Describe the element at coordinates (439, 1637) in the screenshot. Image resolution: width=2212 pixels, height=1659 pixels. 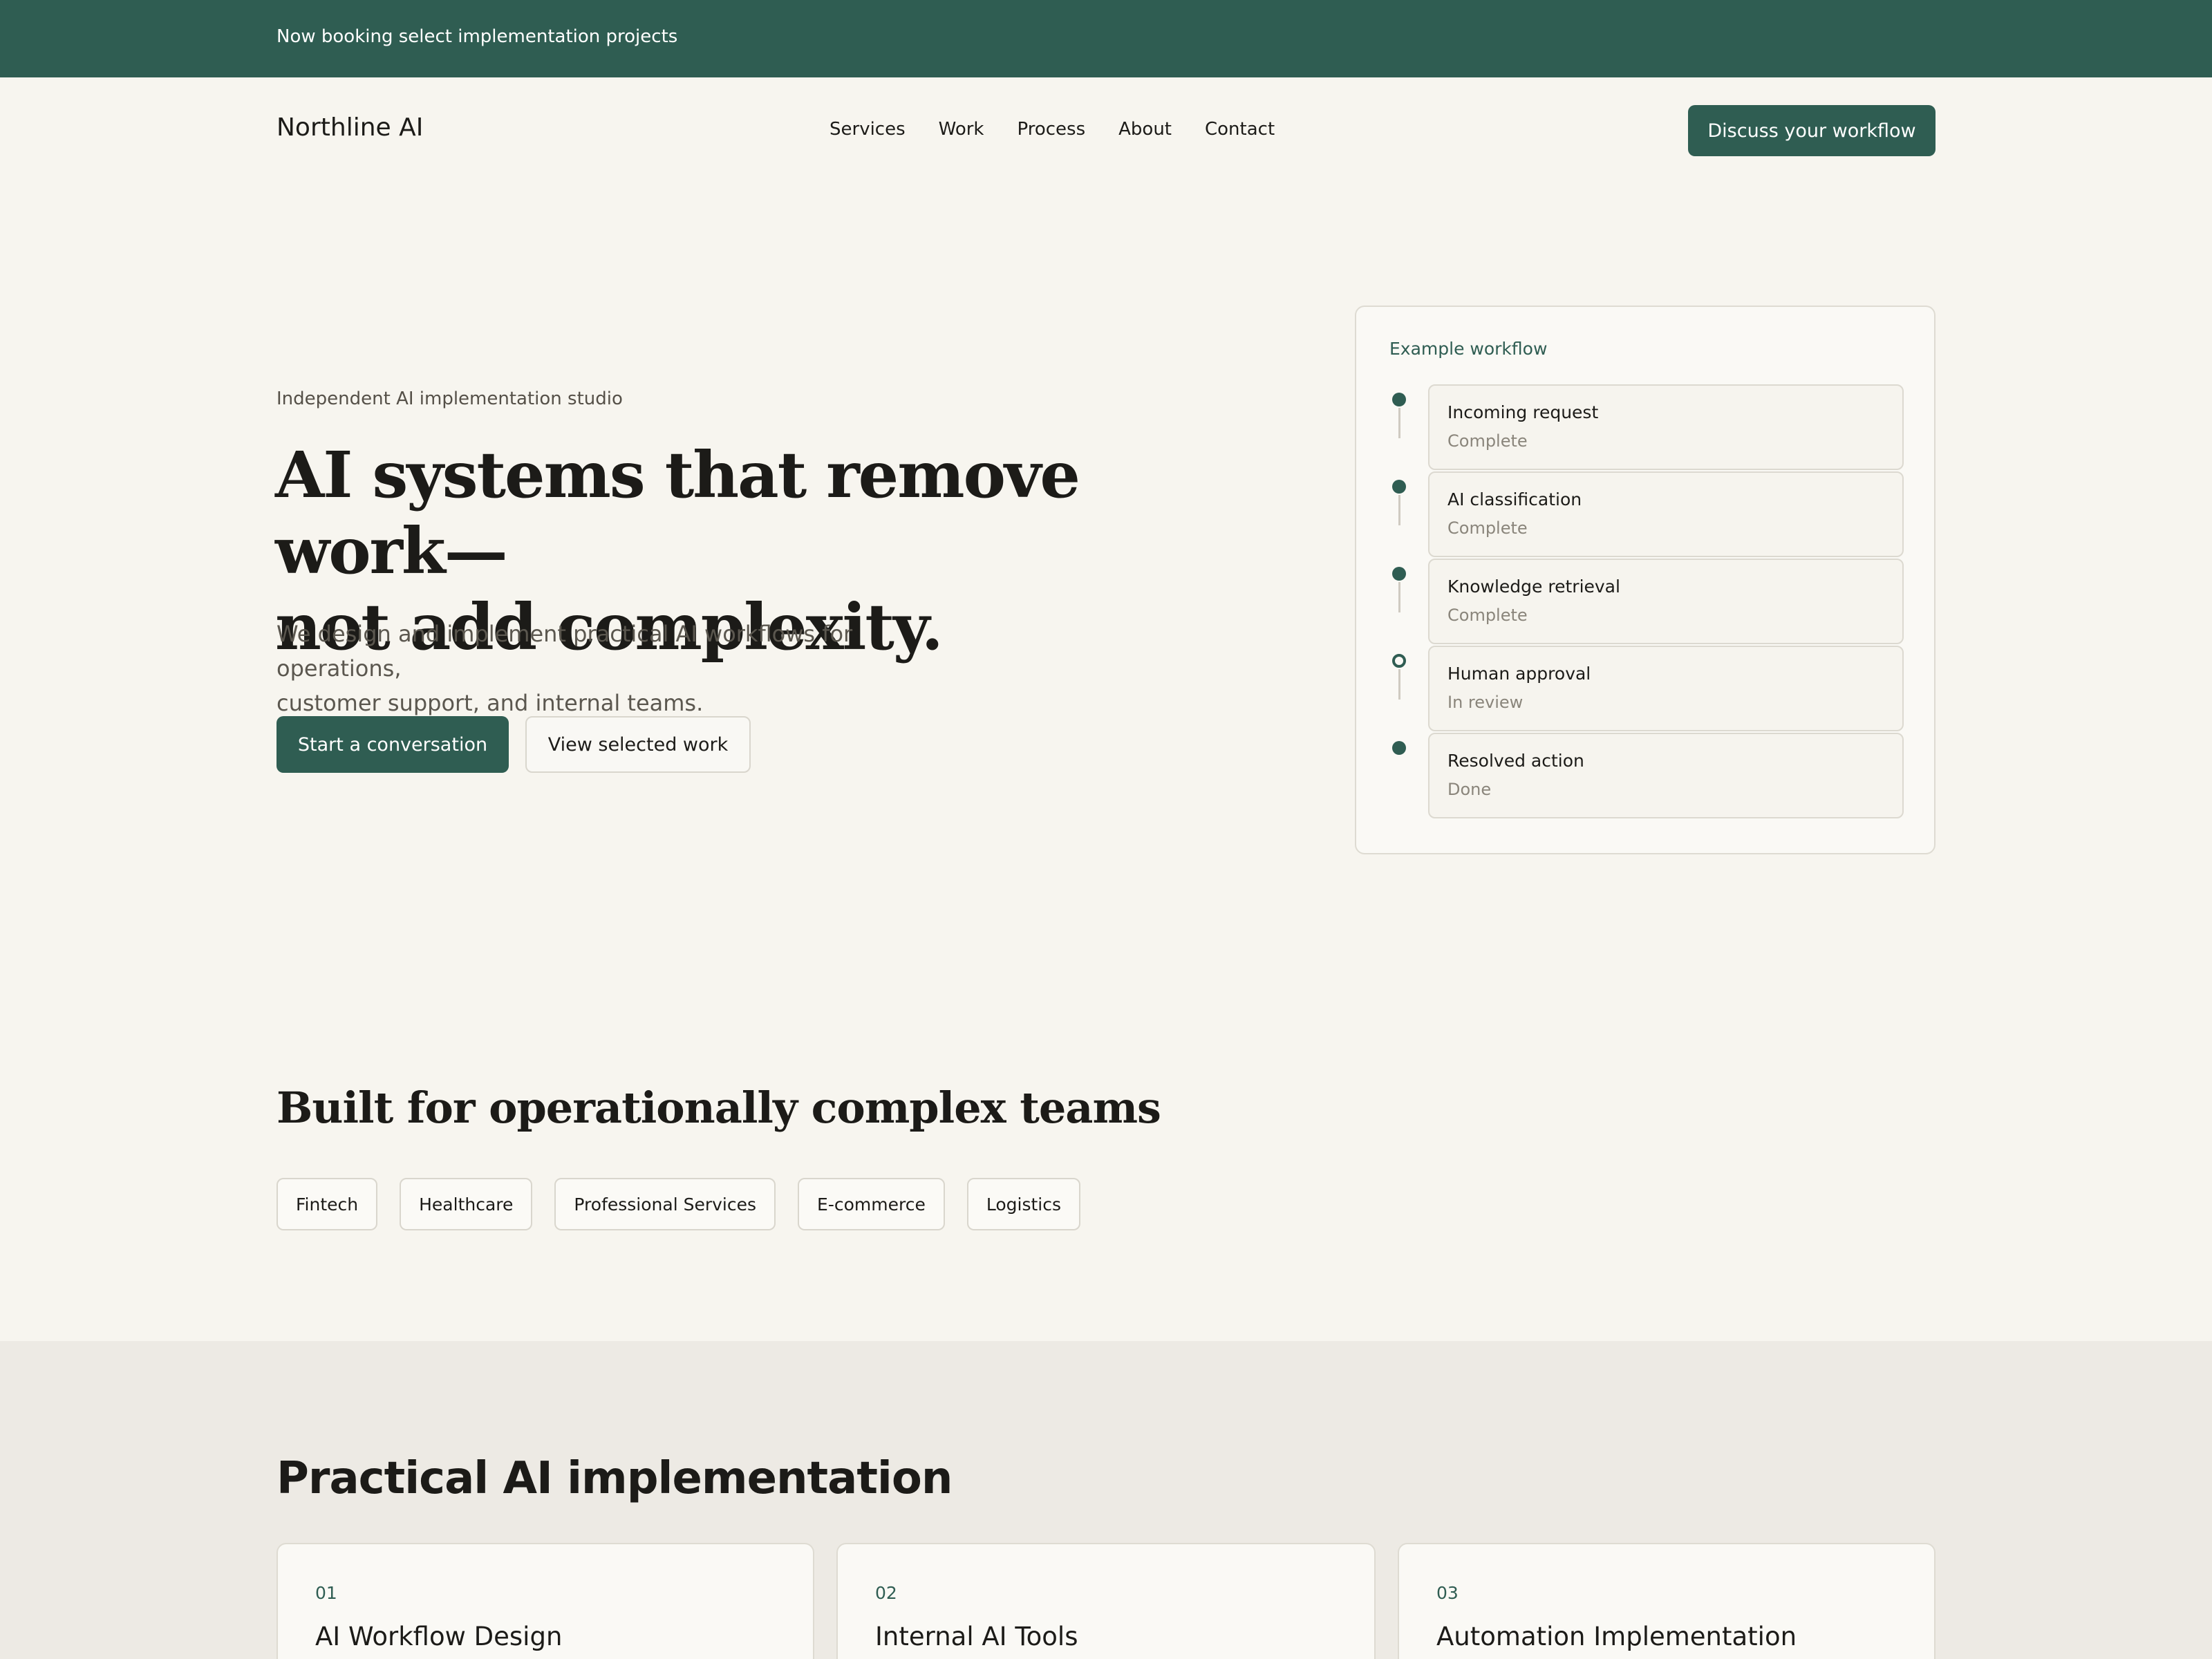
I see `service-name: AI Workflow Design` at that location.